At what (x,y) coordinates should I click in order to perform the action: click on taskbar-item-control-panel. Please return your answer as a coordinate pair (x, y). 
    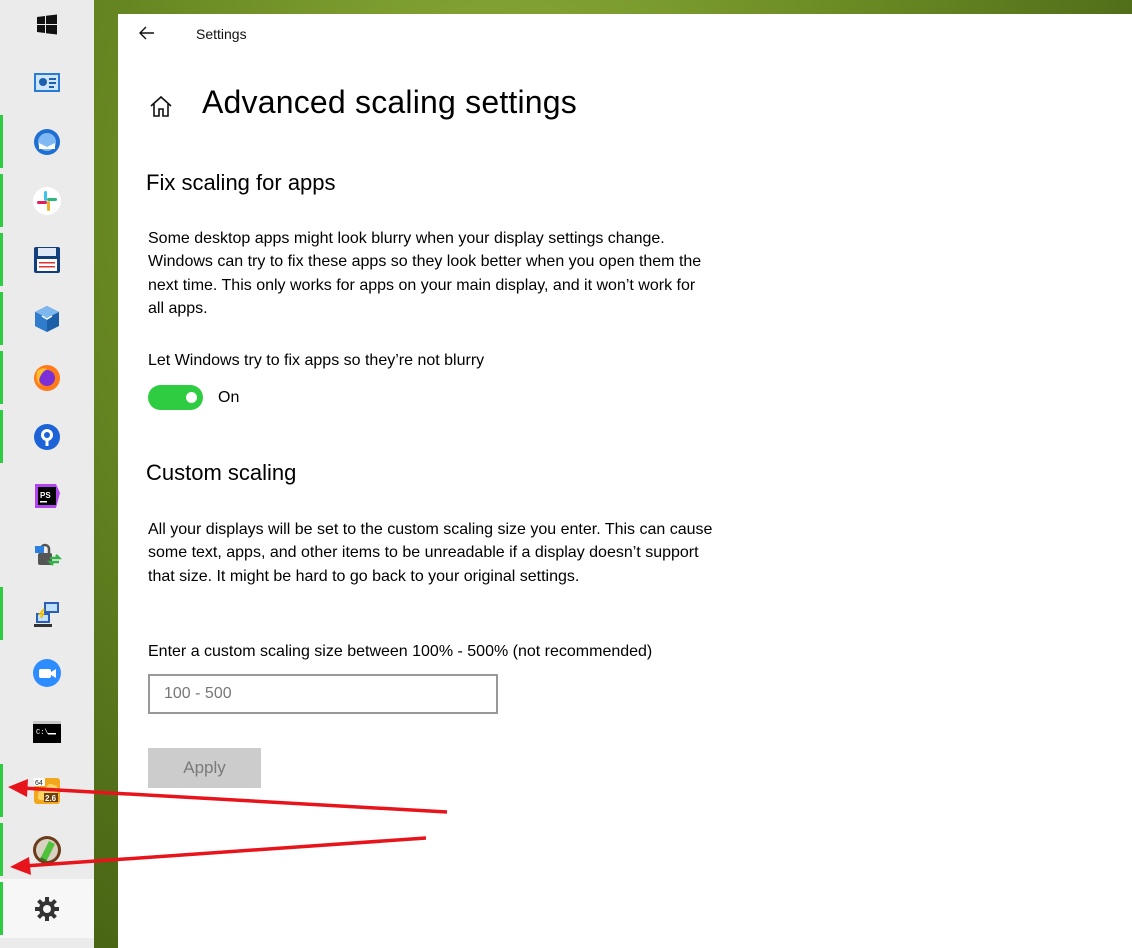
    Looking at the image, I should click on (47, 82).